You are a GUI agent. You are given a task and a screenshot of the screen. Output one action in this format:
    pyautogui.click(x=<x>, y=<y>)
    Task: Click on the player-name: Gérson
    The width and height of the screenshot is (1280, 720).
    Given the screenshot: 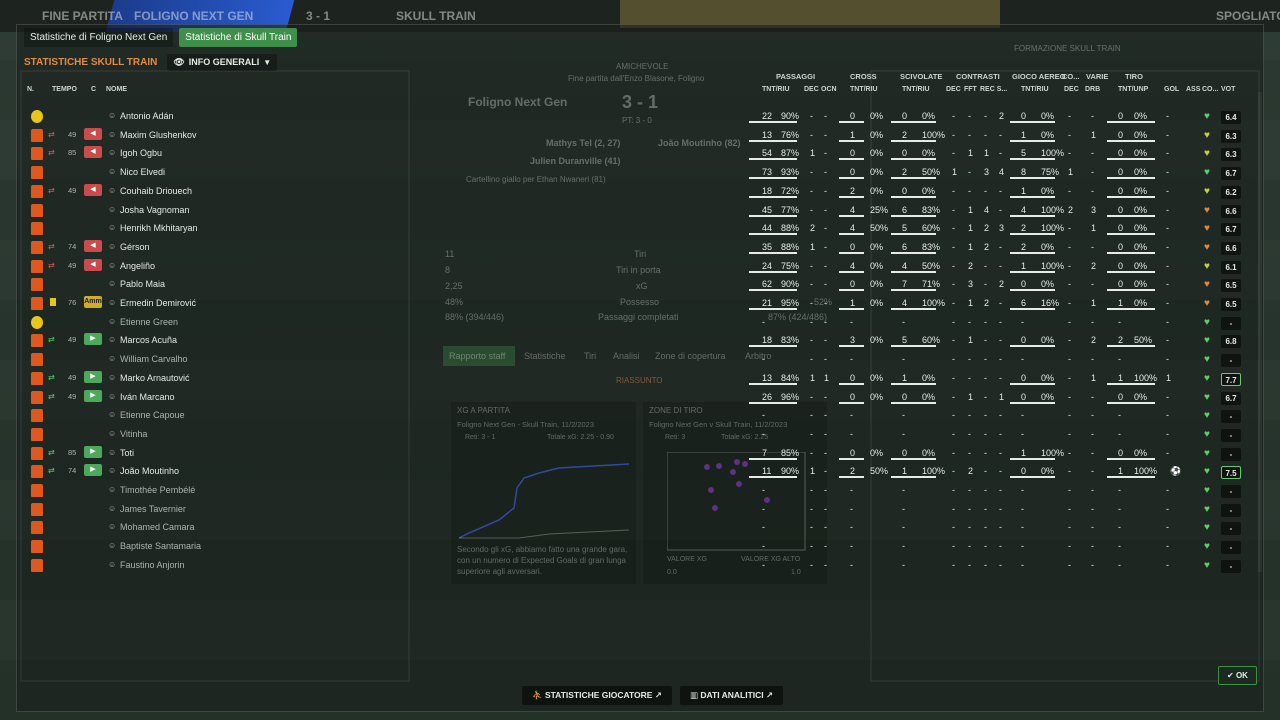 What is the action you would take?
    pyautogui.click(x=135, y=247)
    